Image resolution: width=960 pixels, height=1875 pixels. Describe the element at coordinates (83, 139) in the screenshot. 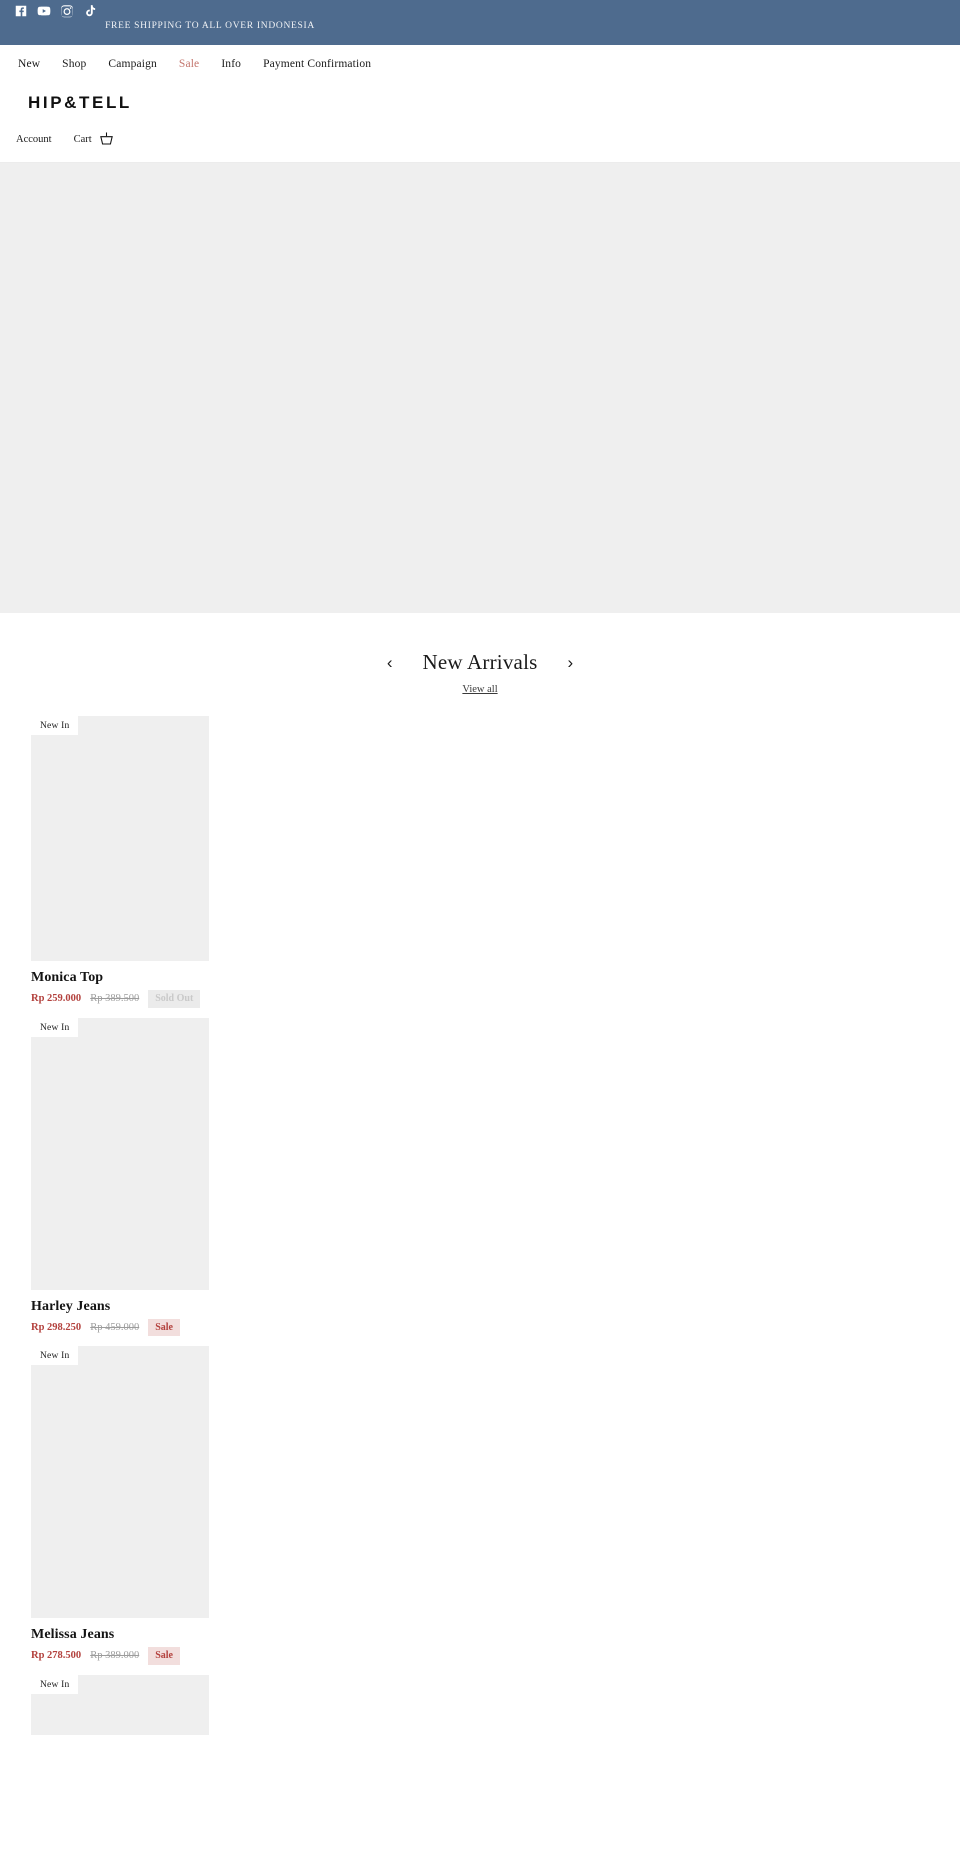

I see `cart-label: Cart` at that location.